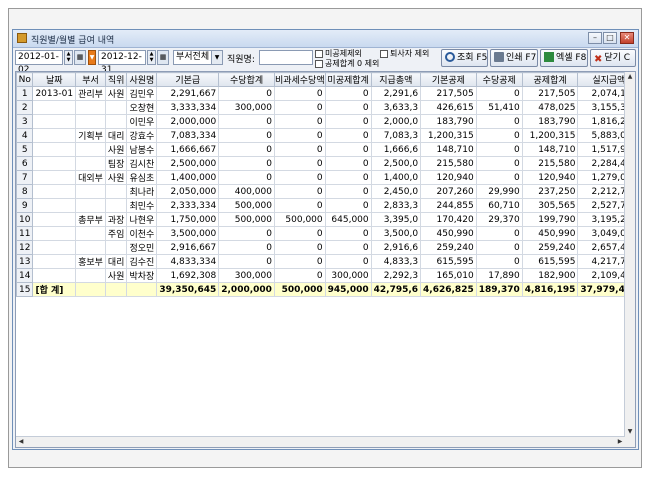 This screenshot has width=650, height=485. What do you see at coordinates (151, 57) in the screenshot?
I see `date-to-spinner: ▲ ▼` at bounding box center [151, 57].